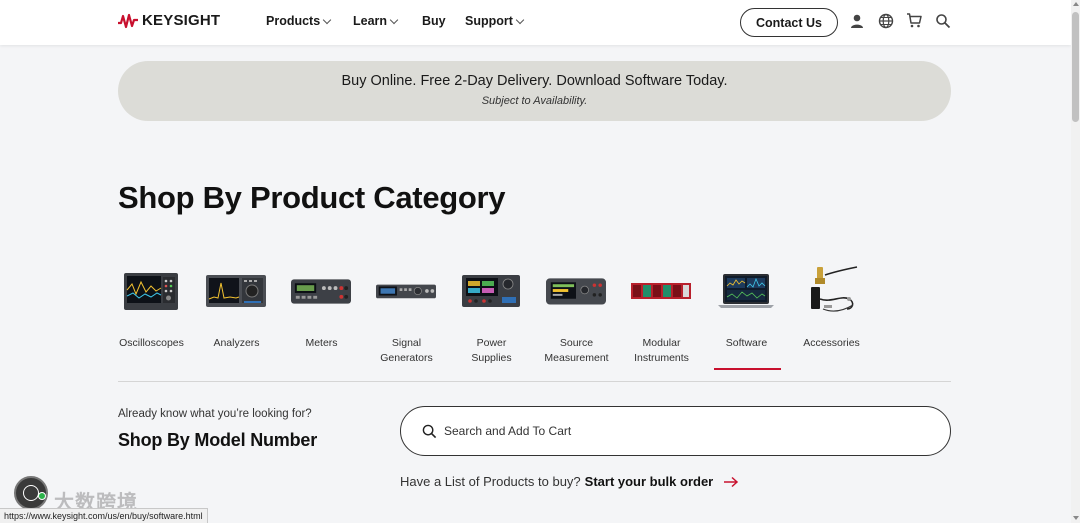 The width and height of the screenshot is (1080, 523). Describe the element at coordinates (151, 291) in the screenshot. I see `oscilloscope-image` at that location.